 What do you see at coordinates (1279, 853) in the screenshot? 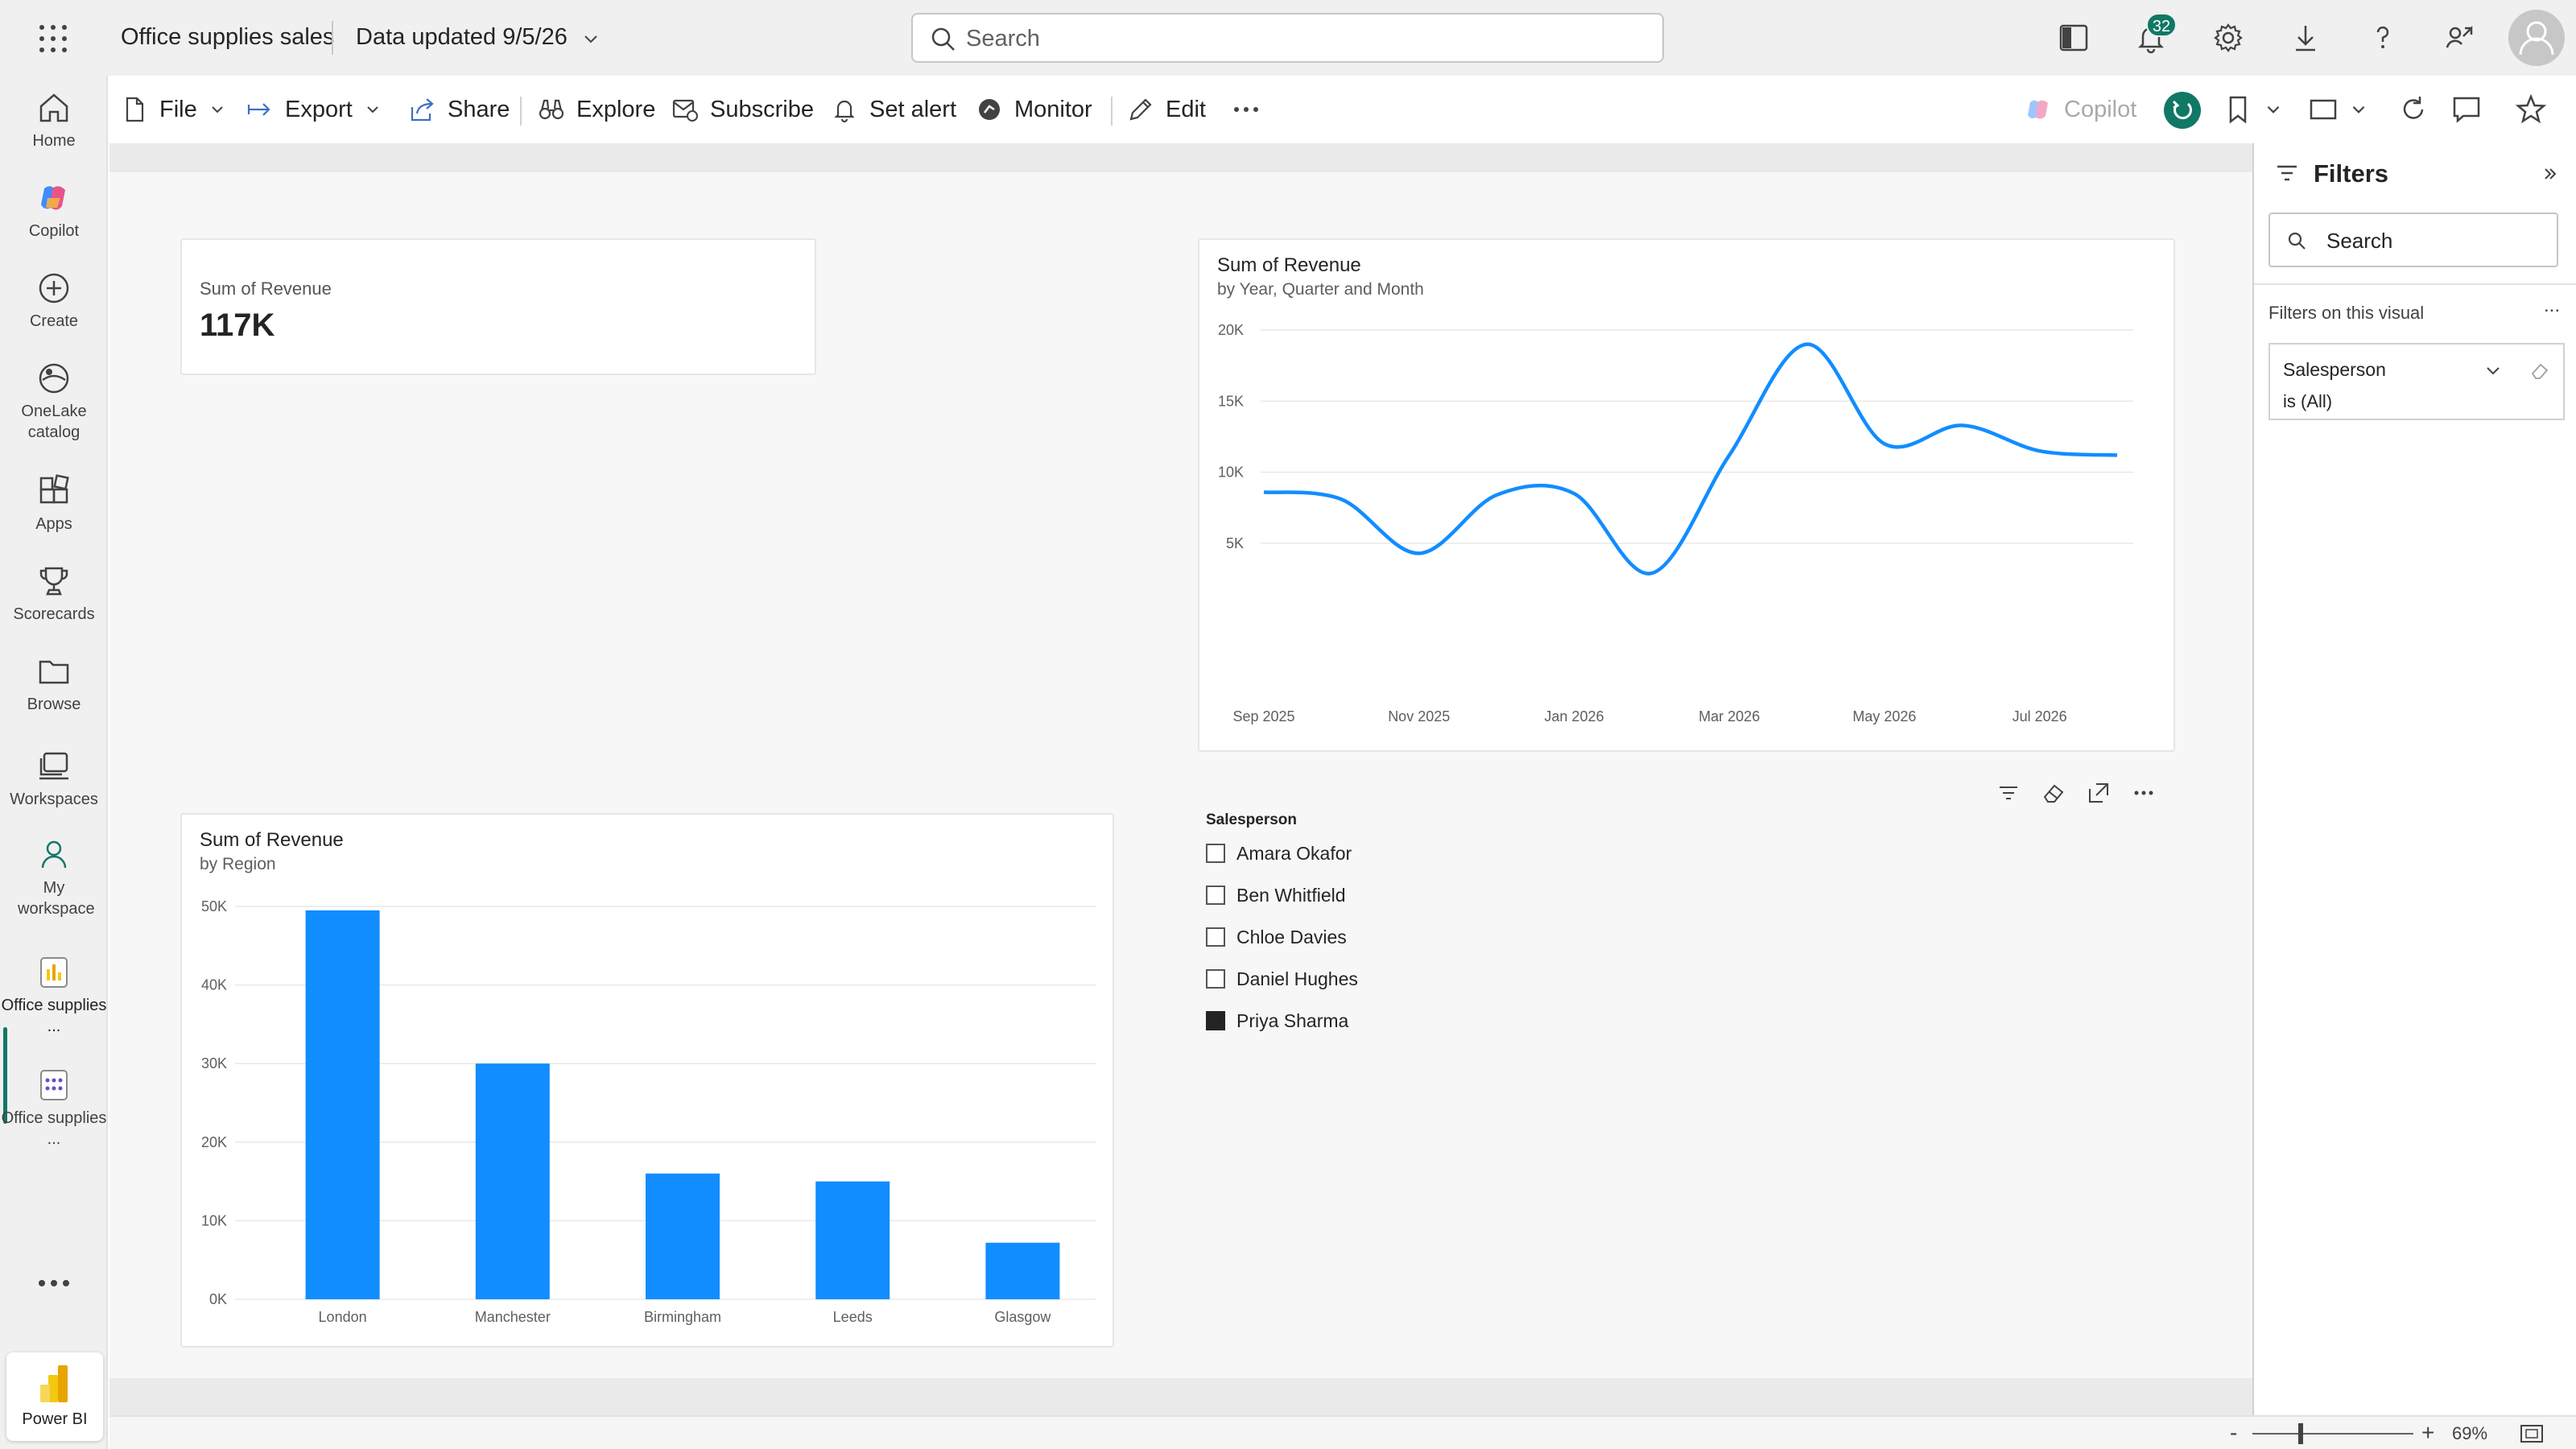
I see `slicer-item: Amara Okafor` at bounding box center [1279, 853].